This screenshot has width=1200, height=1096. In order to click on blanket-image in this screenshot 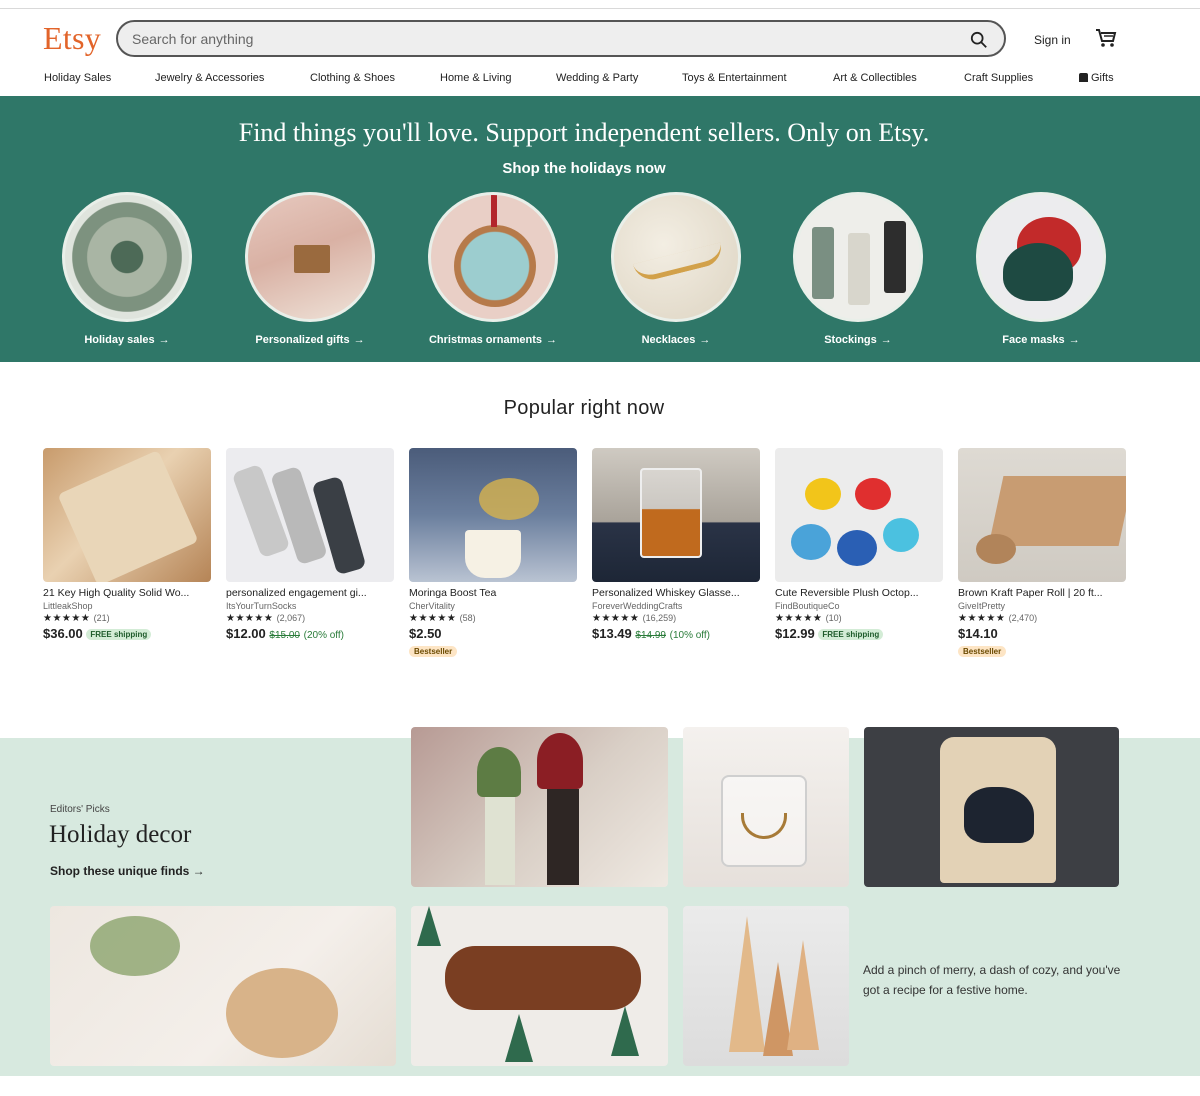, I will do `click(310, 257)`.